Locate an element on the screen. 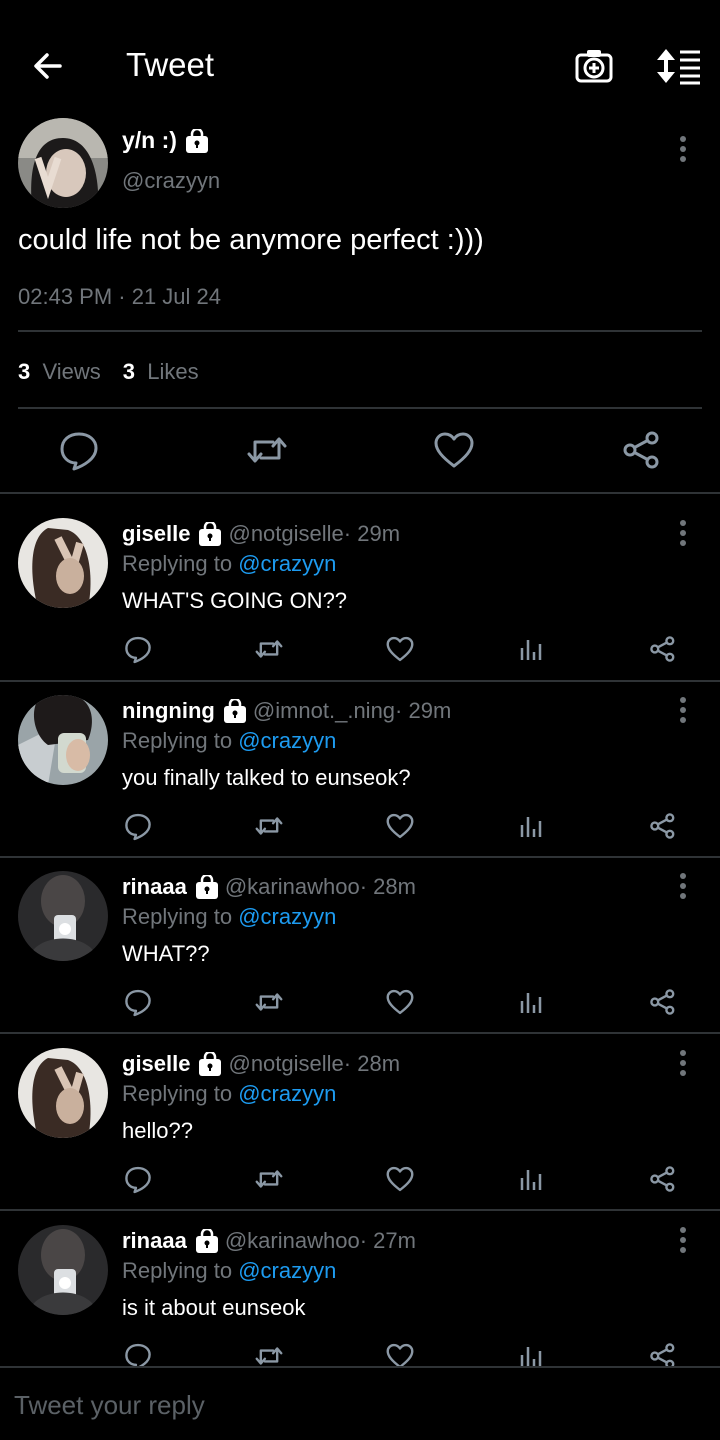 Image resolution: width=720 pixels, height=1440 pixels. reply-text: WHAT'S GOING ON?? is located at coordinates (235, 600).